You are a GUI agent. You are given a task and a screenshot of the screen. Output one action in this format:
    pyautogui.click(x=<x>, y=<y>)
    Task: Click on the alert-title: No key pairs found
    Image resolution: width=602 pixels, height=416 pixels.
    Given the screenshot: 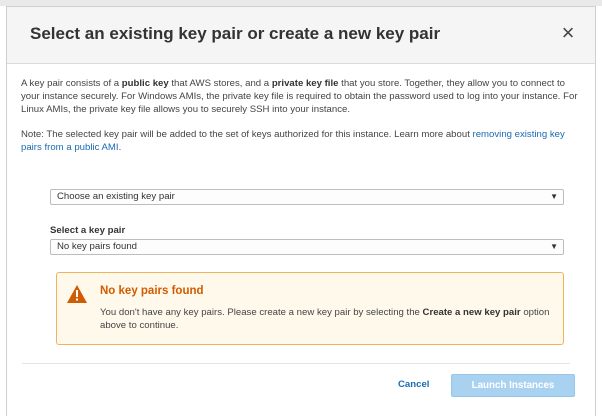 What is the action you would take?
    pyautogui.click(x=152, y=291)
    